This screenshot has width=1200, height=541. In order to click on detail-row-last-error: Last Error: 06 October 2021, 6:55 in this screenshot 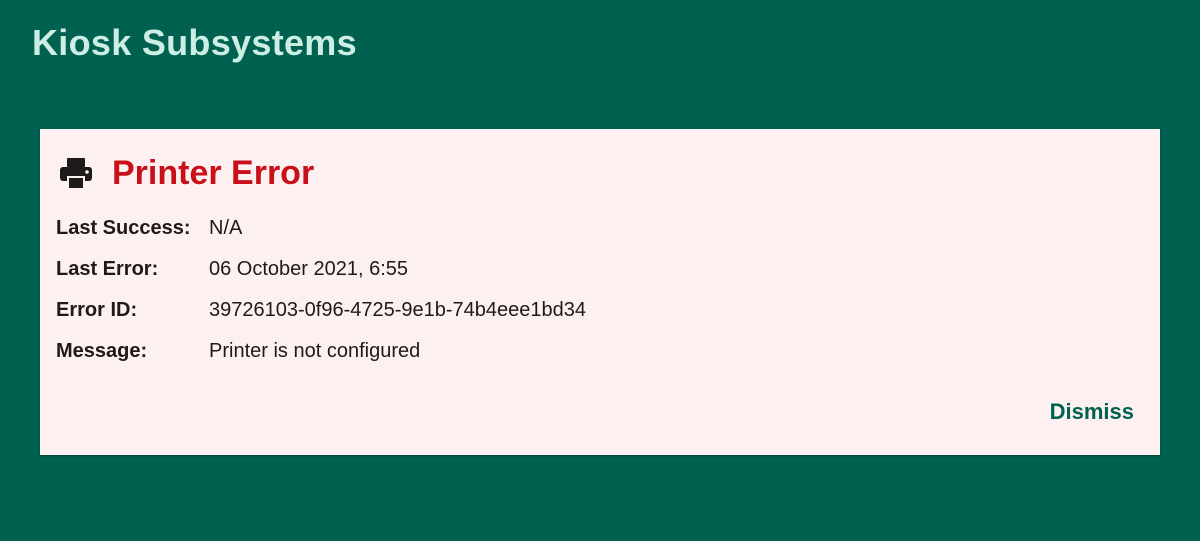, I will do `click(321, 278)`.